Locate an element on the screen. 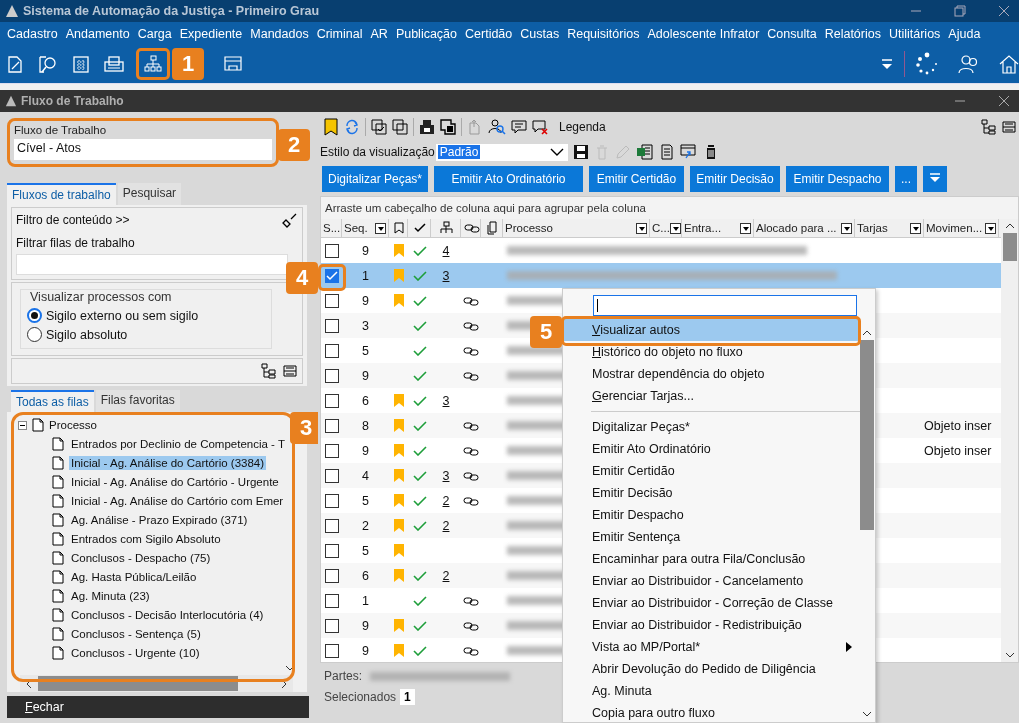 Image resolution: width=1019 pixels, height=723 pixels. parts-label: Partes: is located at coordinates (343, 676).